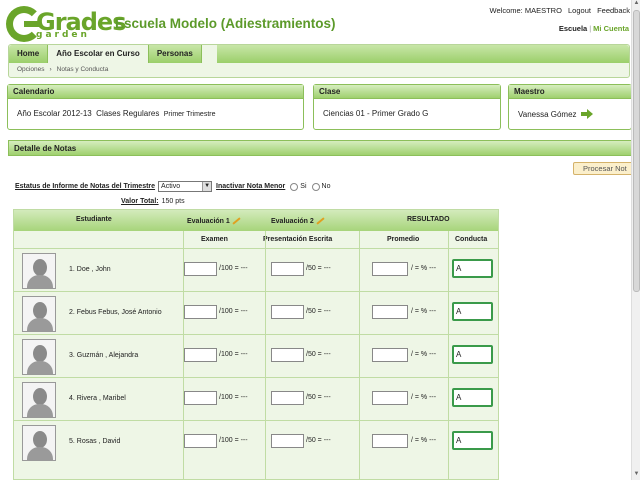 The width and height of the screenshot is (640, 480). I want to click on tab-ano-escolar: Año Escolar en Curso, so click(98, 54).